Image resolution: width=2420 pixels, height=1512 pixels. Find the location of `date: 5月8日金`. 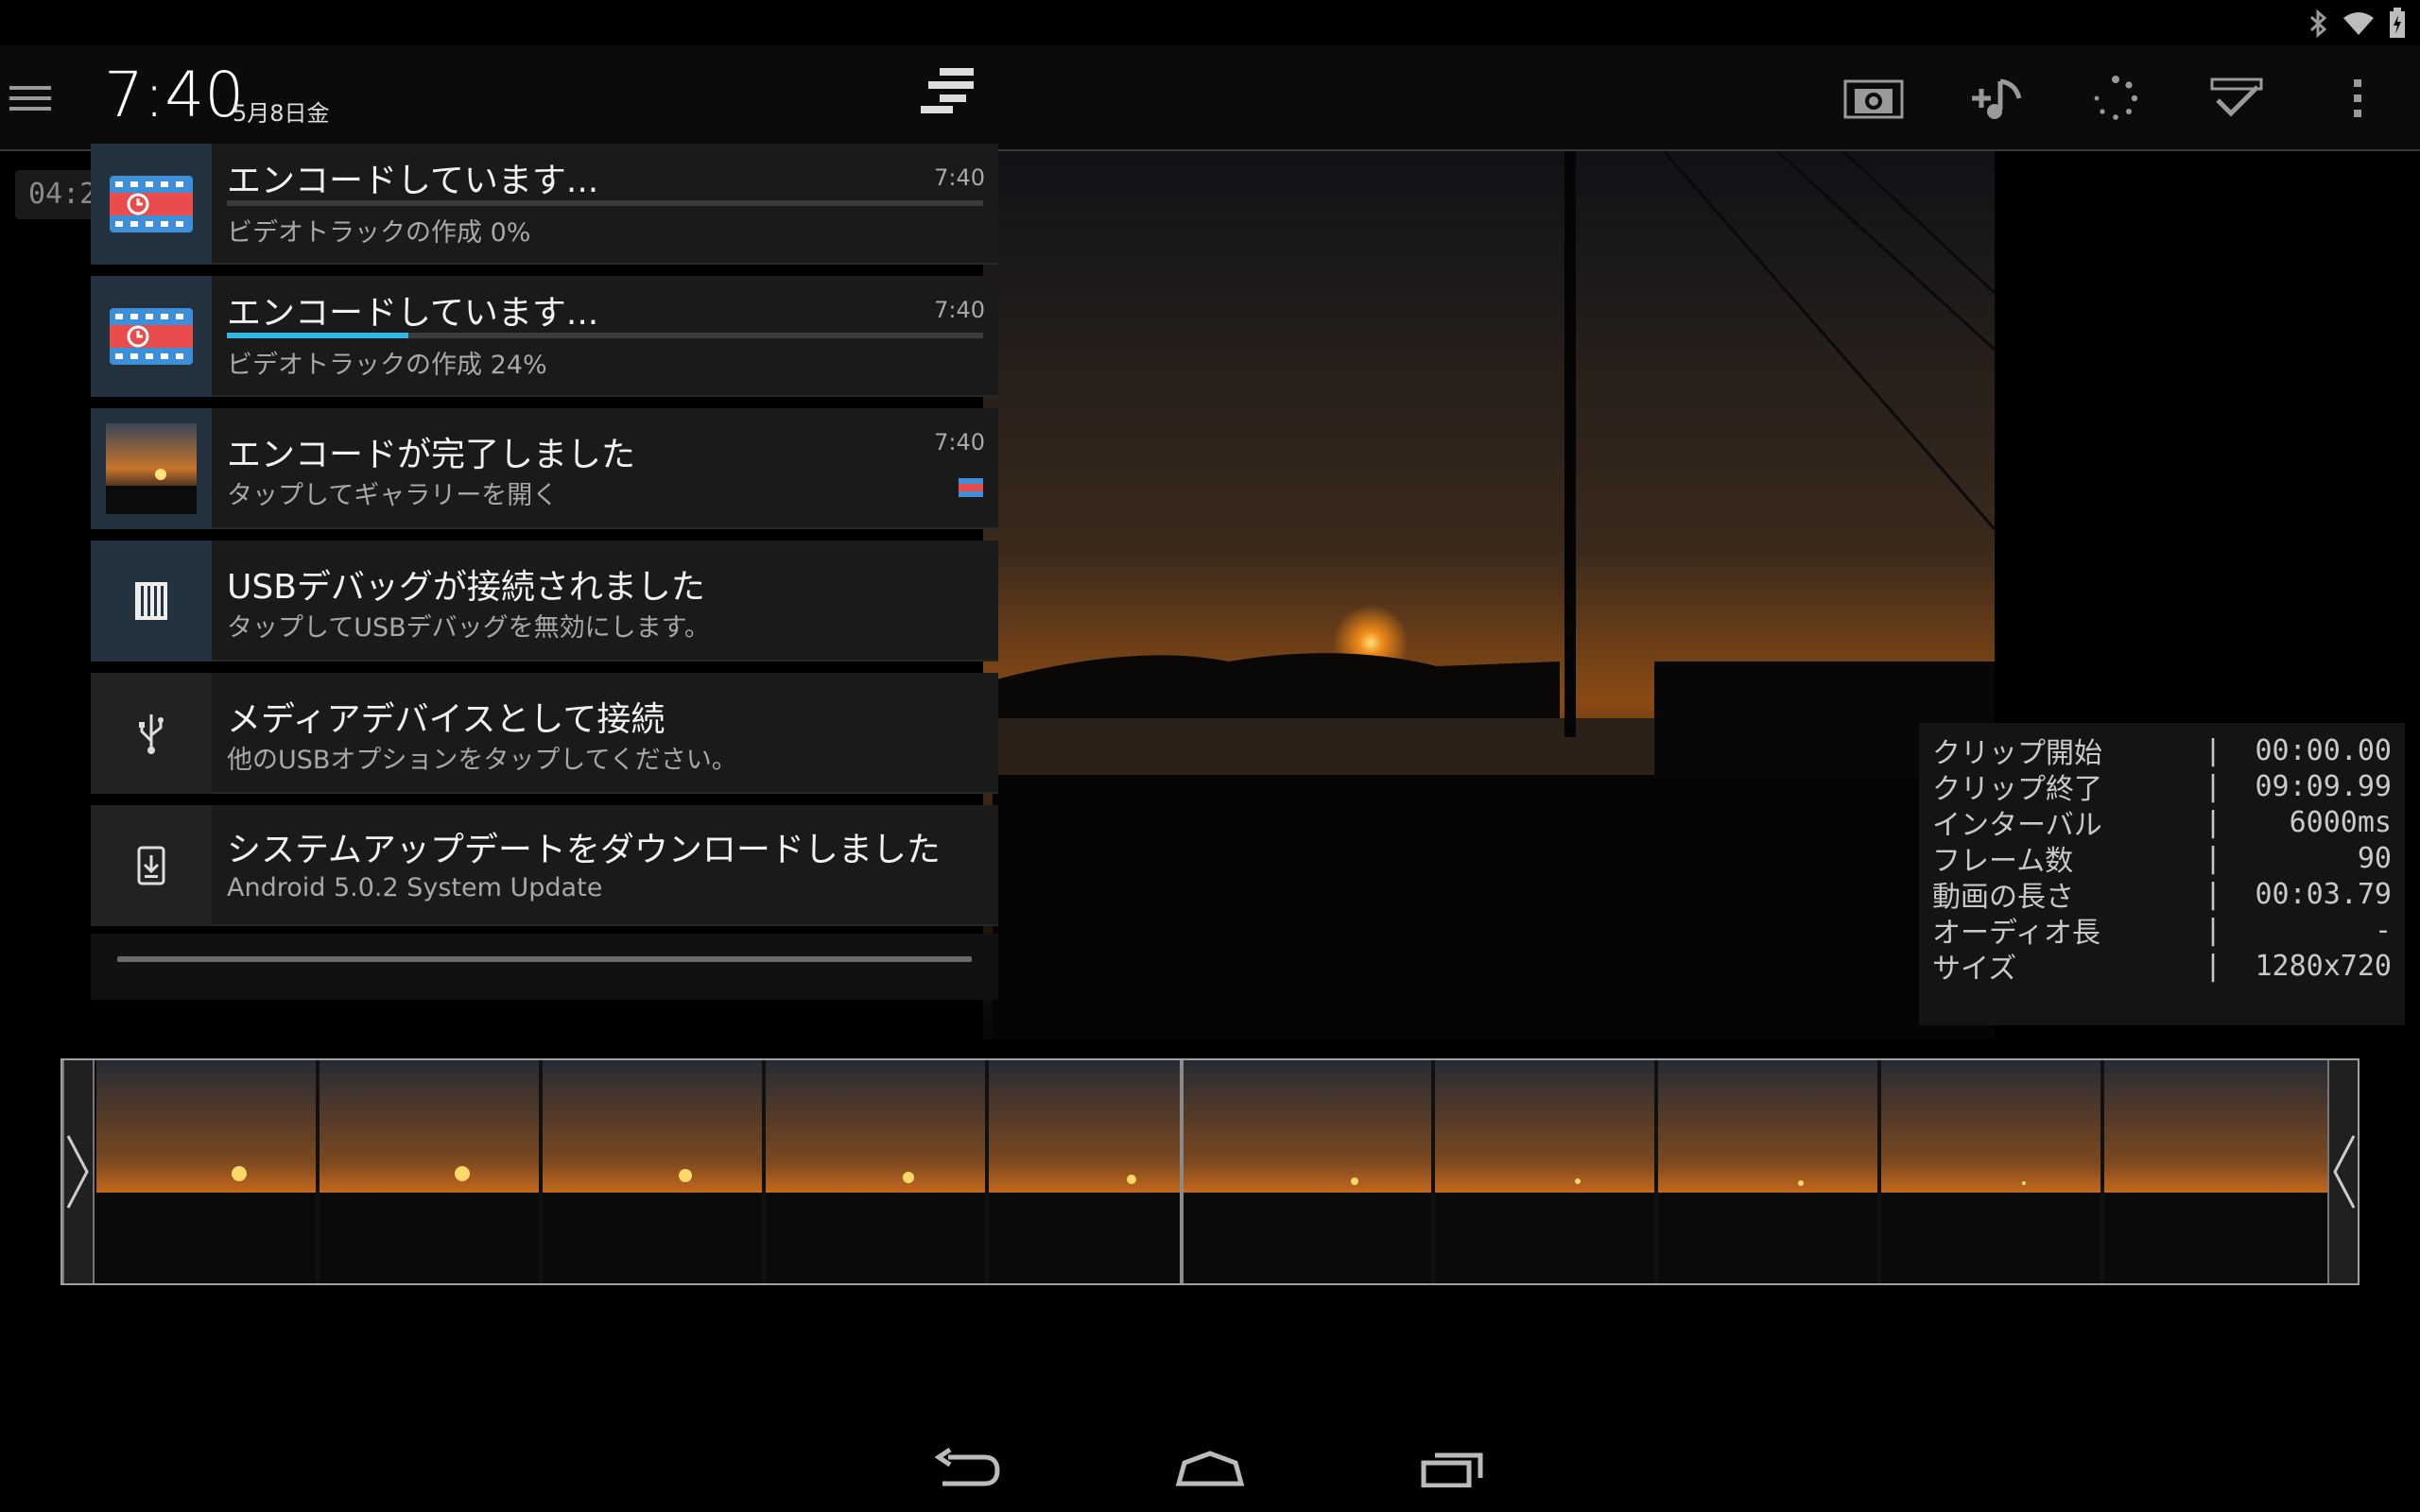

date: 5月8日金 is located at coordinates (281, 113).